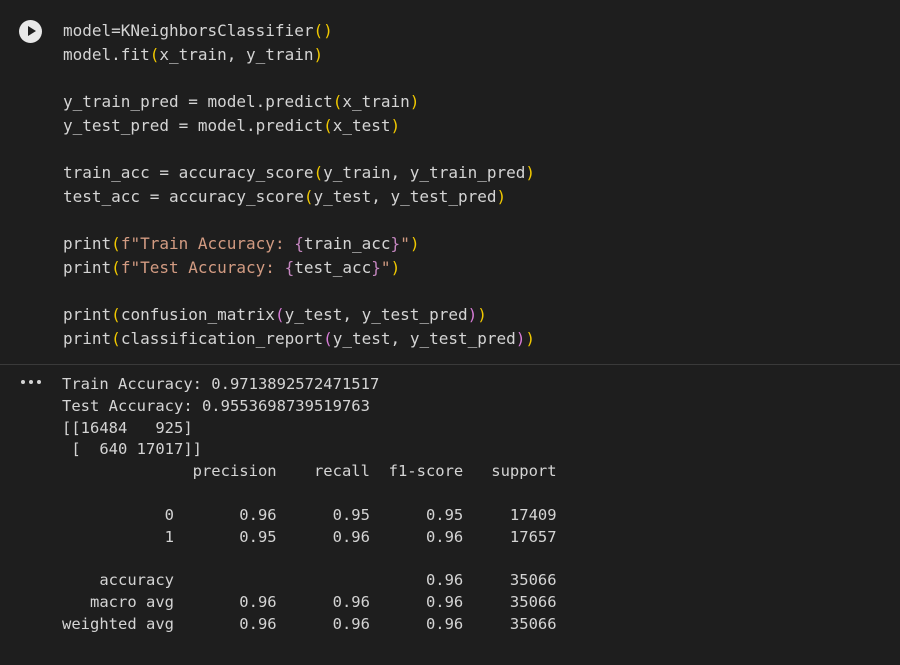 The image size is (900, 665). I want to click on code-line: y_train_pred = model.predict(x_train), so click(299, 102).